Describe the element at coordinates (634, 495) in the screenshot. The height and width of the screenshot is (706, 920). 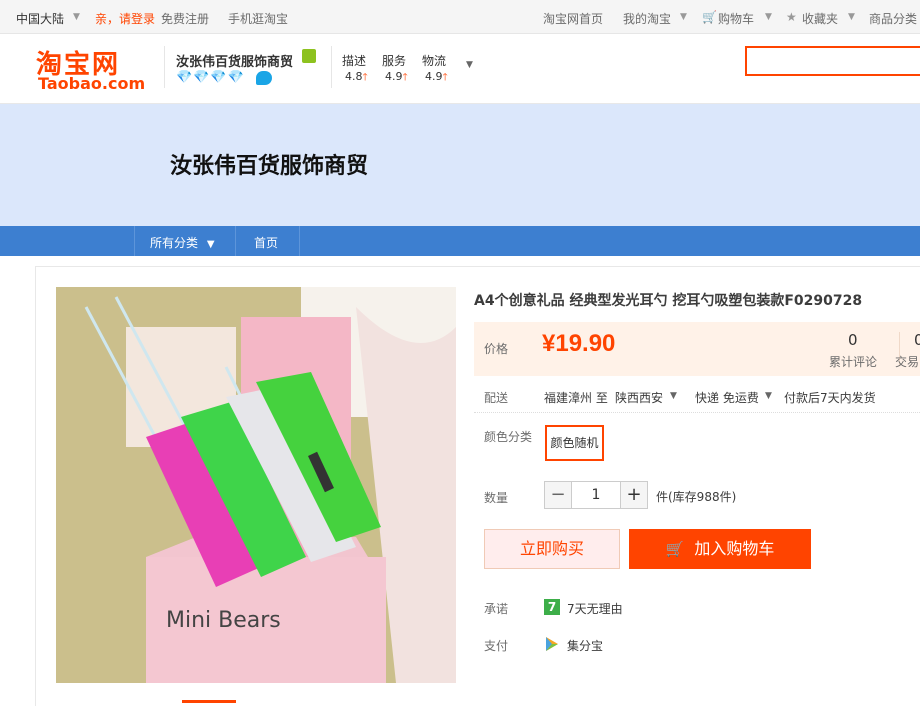
I see `quantity-increase-button: +` at that location.